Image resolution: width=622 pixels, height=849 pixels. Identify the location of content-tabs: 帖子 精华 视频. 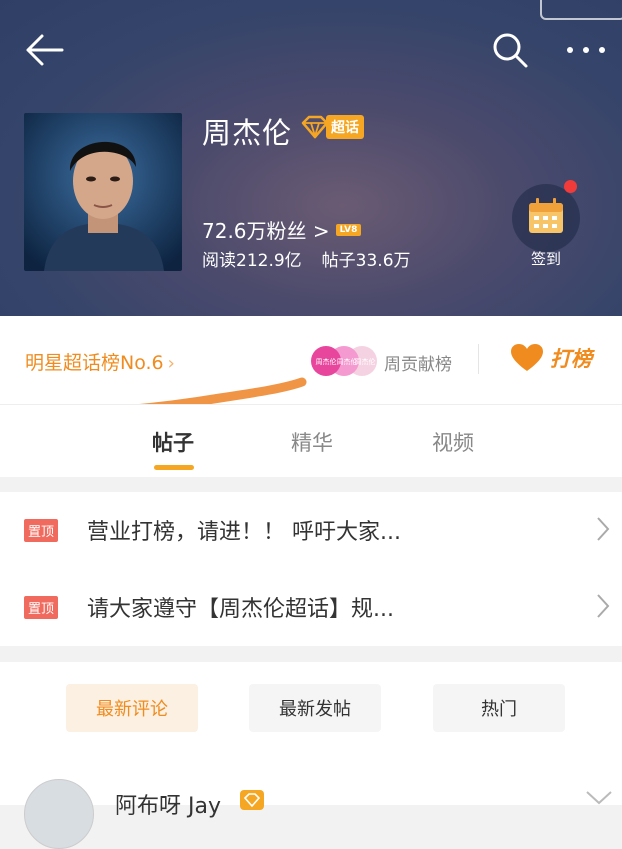
(311, 440).